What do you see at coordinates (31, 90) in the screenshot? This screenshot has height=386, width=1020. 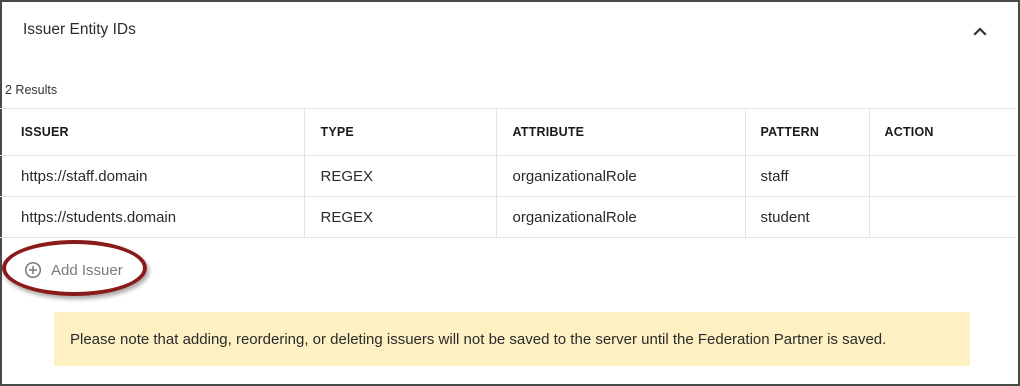 I see `results-count: 2 Results` at bounding box center [31, 90].